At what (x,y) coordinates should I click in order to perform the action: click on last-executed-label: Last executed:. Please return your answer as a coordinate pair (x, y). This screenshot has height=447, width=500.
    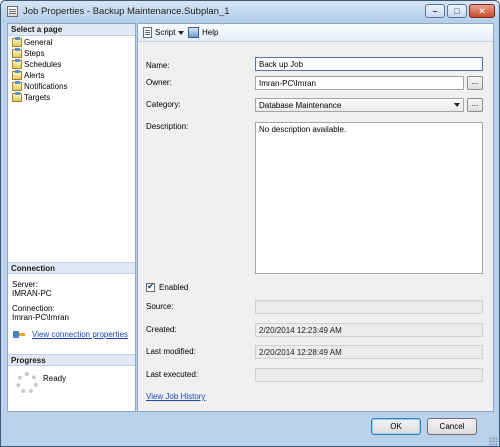
    Looking at the image, I should click on (172, 374).